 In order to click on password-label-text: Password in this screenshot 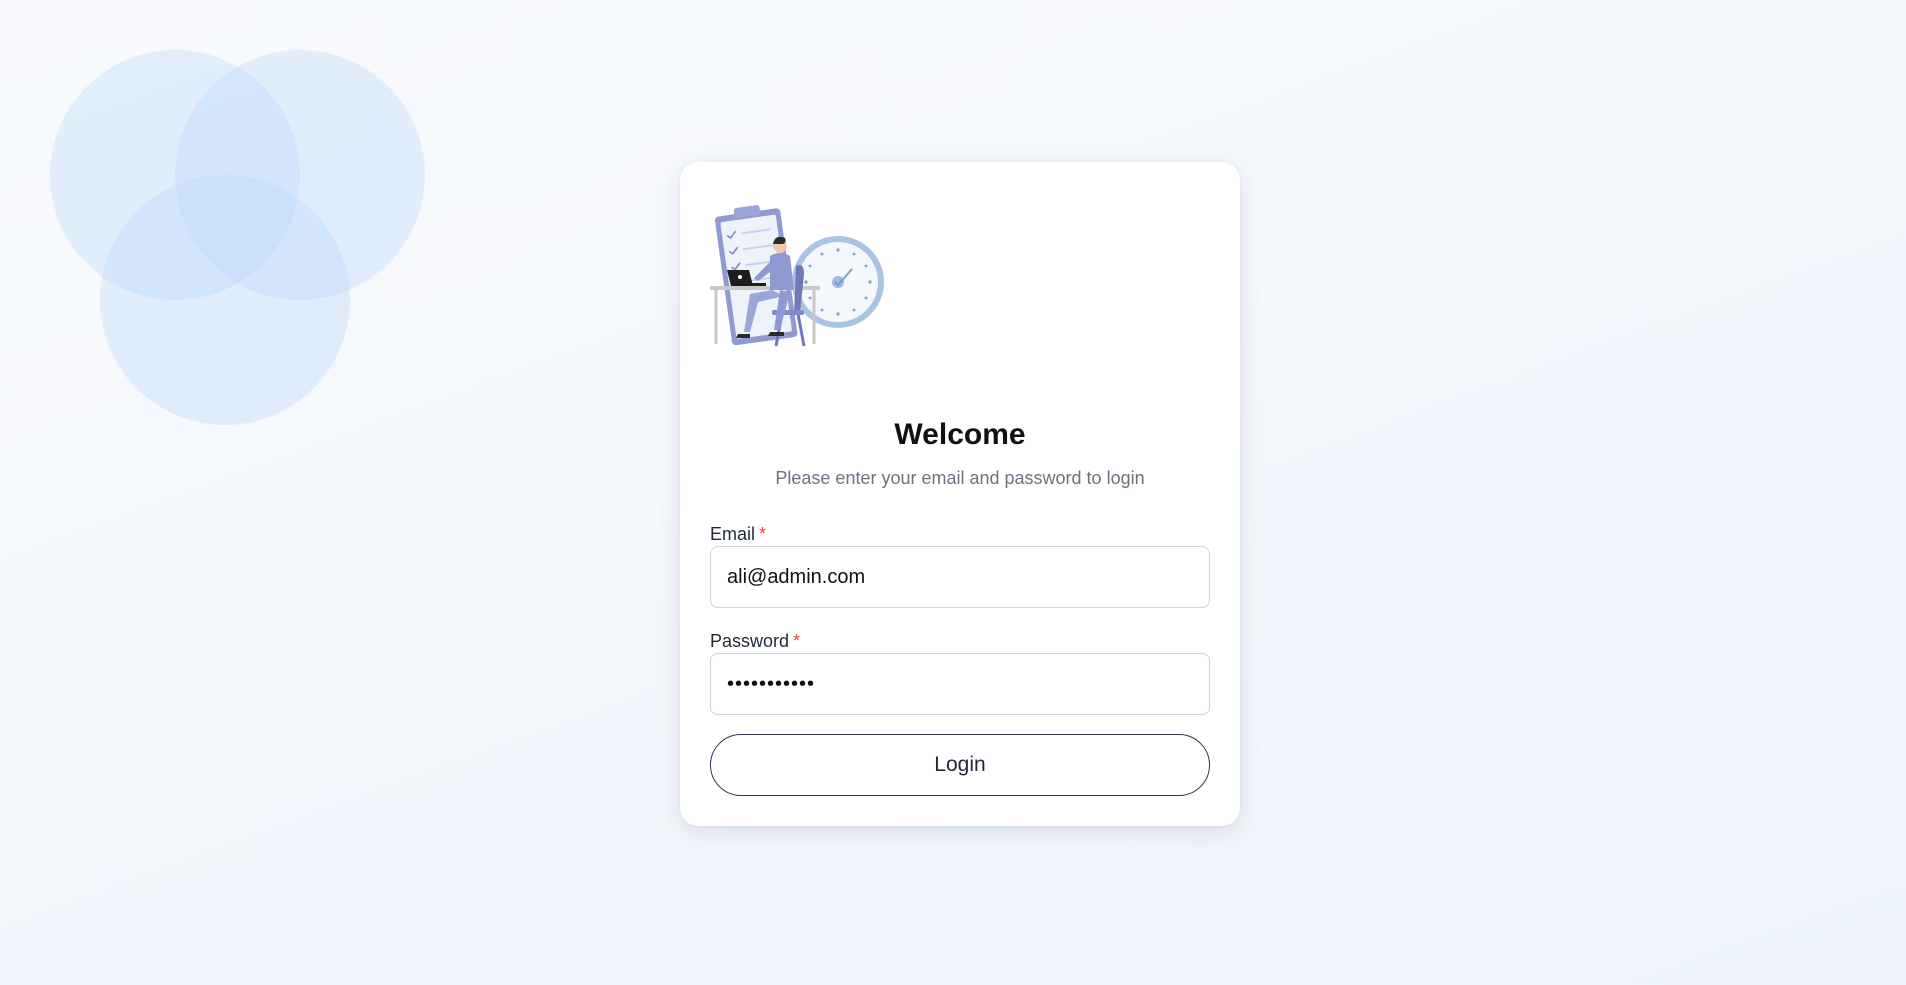, I will do `click(750, 641)`.